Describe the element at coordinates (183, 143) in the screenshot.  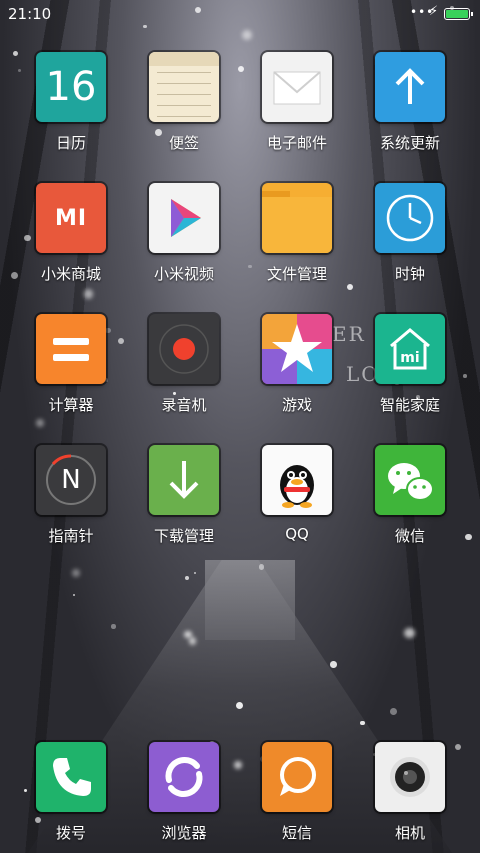
I see `app-label: 便签` at that location.